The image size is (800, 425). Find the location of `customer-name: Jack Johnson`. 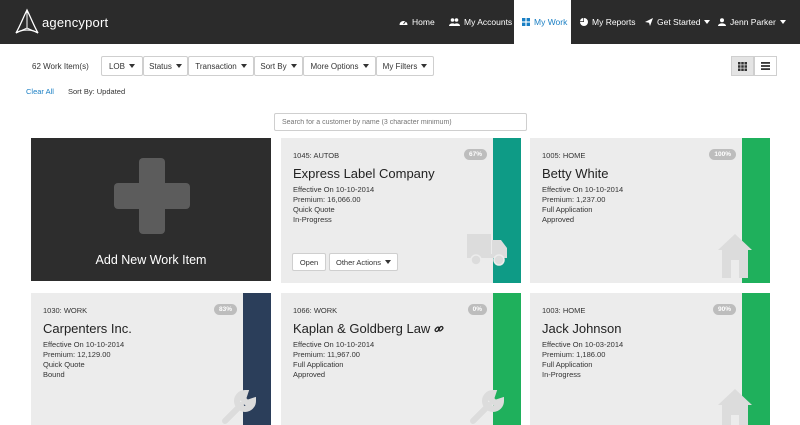

customer-name: Jack Johnson is located at coordinates (582, 328).